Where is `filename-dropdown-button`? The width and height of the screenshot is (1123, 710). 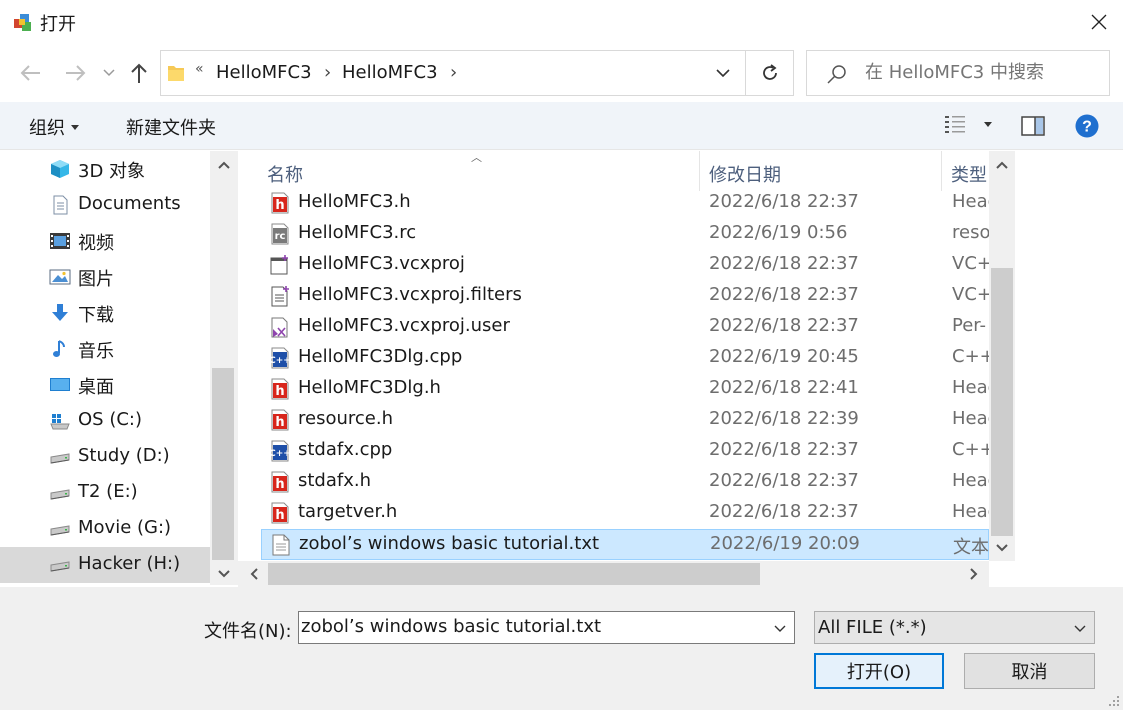
filename-dropdown-button is located at coordinates (780, 628).